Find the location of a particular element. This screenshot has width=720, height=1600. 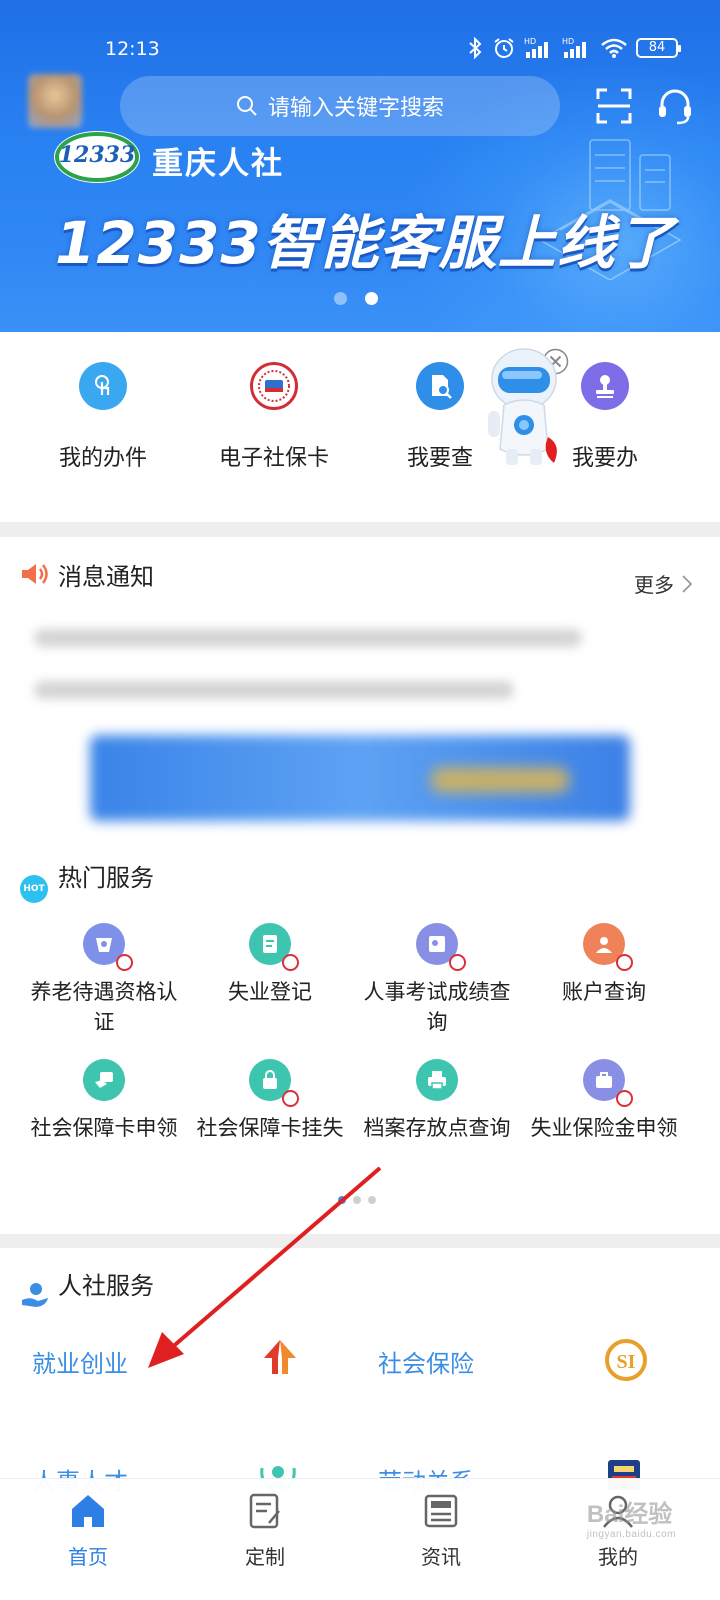

page-dot-1-active is located at coordinates (342, 1200).